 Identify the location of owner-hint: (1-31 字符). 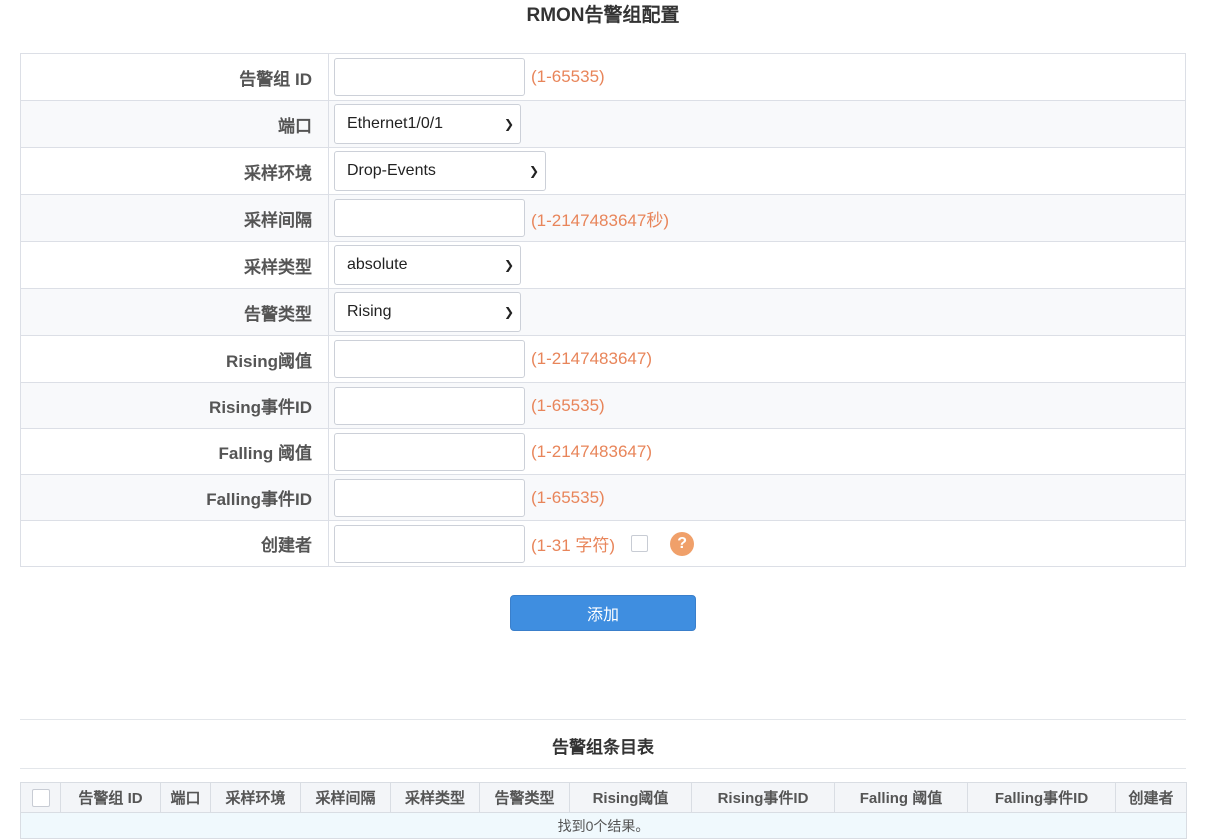
(573, 545).